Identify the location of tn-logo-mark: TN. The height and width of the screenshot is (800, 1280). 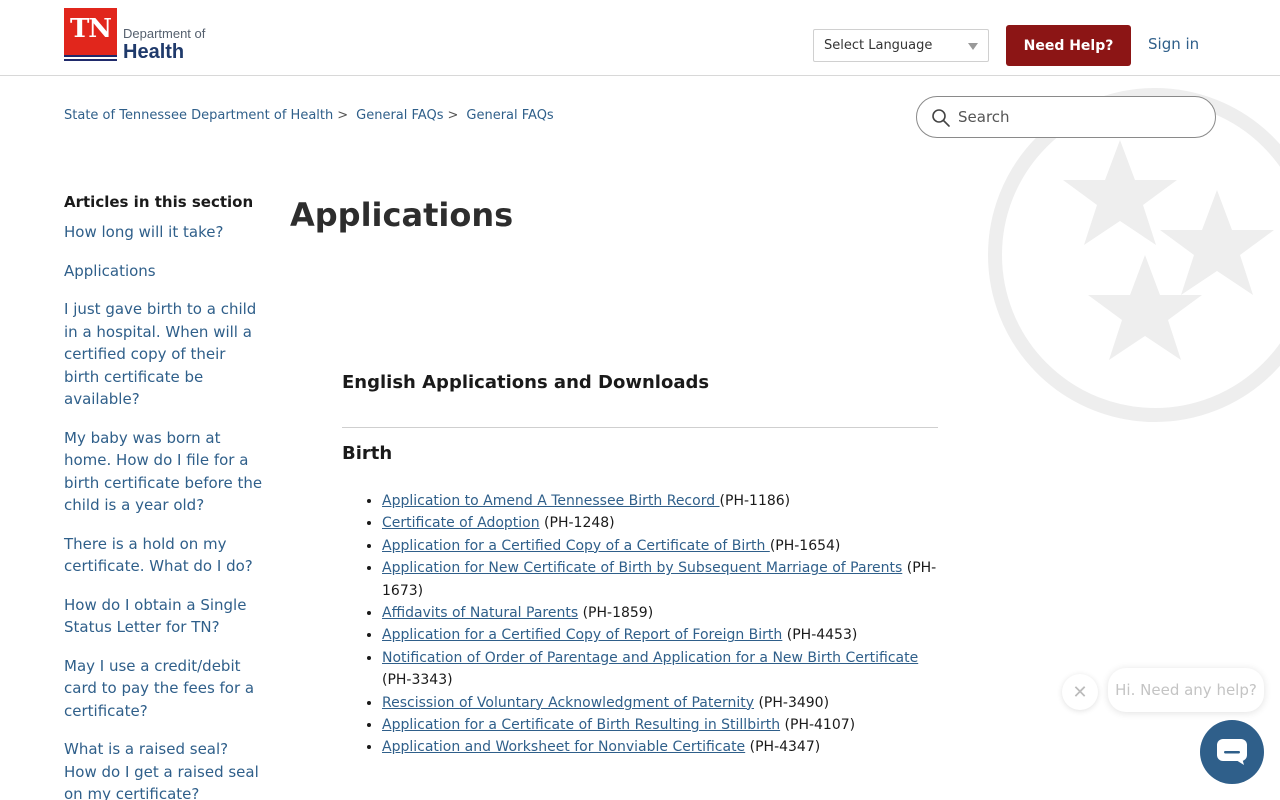
(90, 34).